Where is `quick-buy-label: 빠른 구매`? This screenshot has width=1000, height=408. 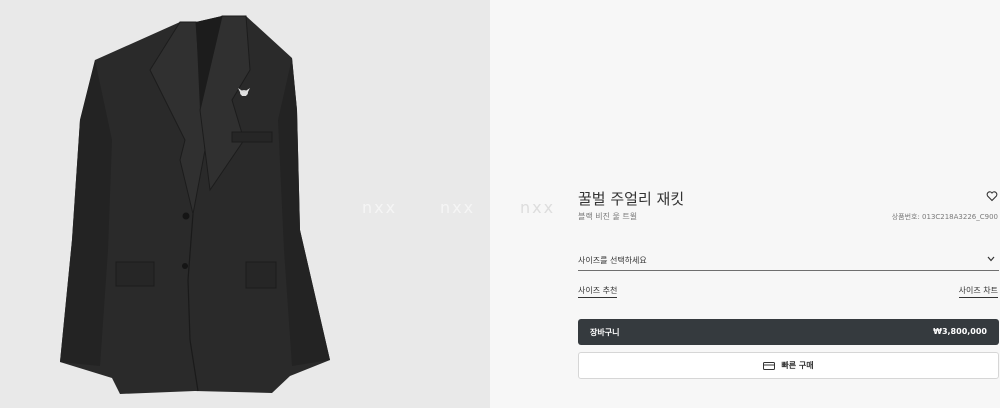
quick-buy-label: 빠른 구매 is located at coordinates (797, 365).